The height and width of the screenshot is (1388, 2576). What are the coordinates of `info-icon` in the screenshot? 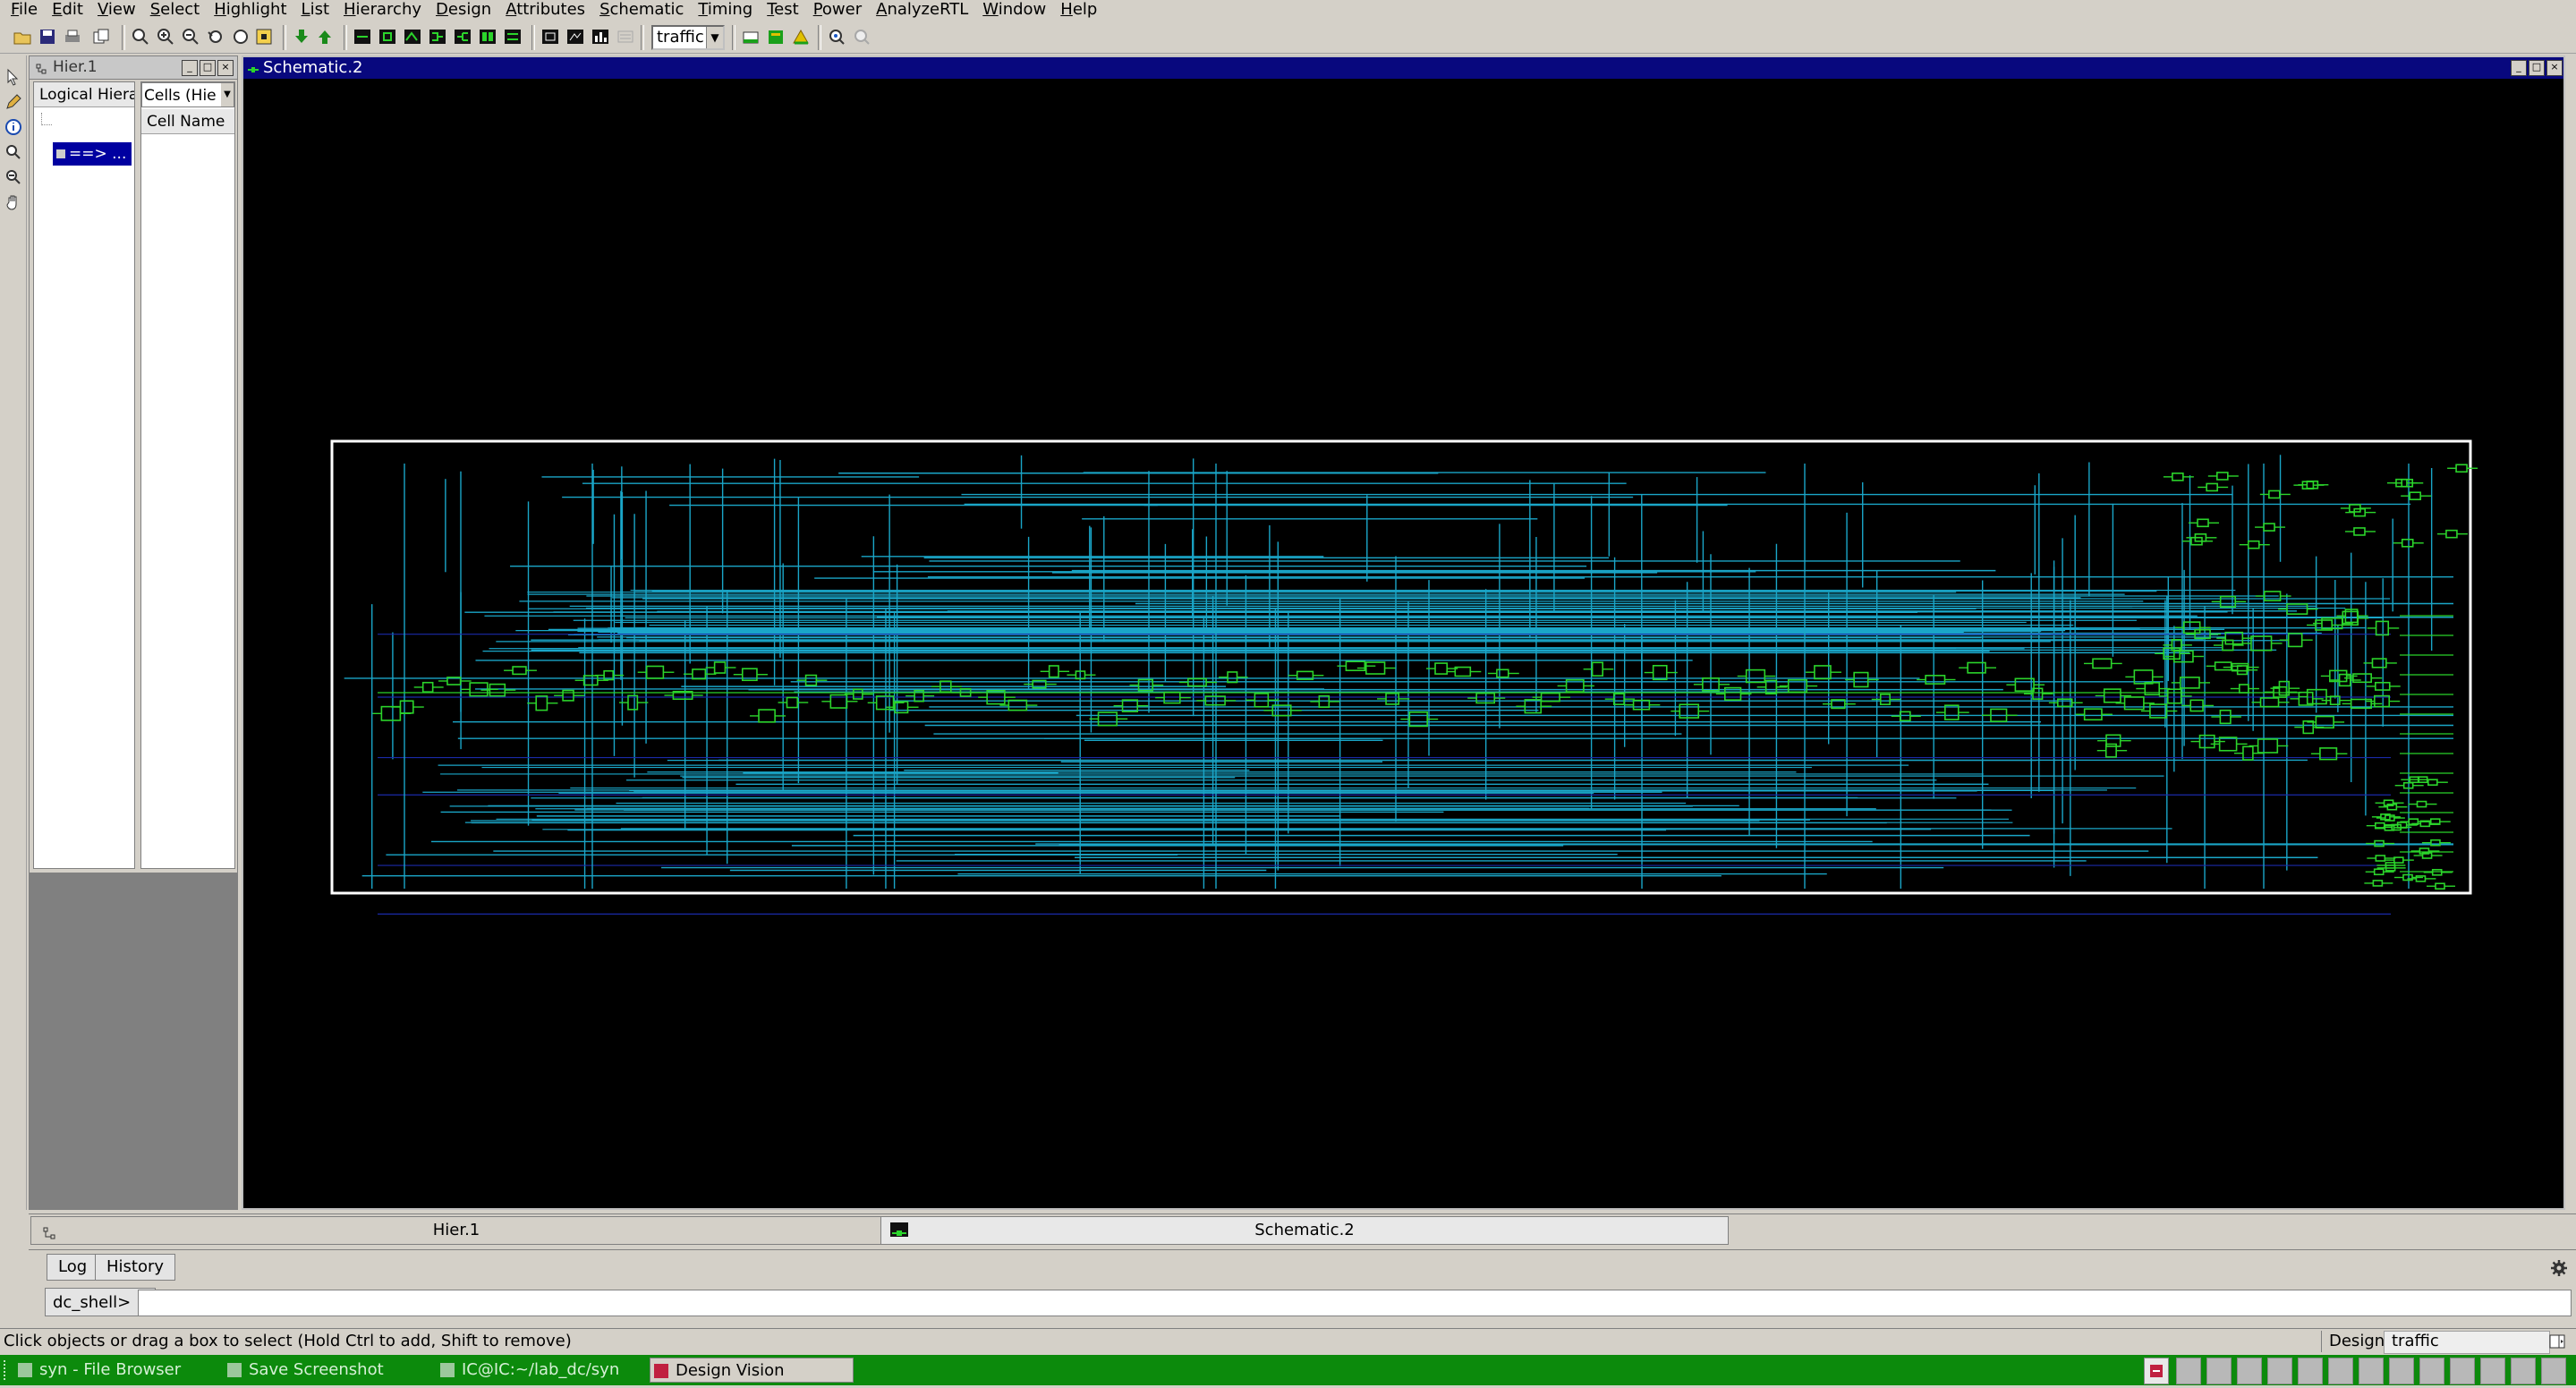 It's located at (13, 127).